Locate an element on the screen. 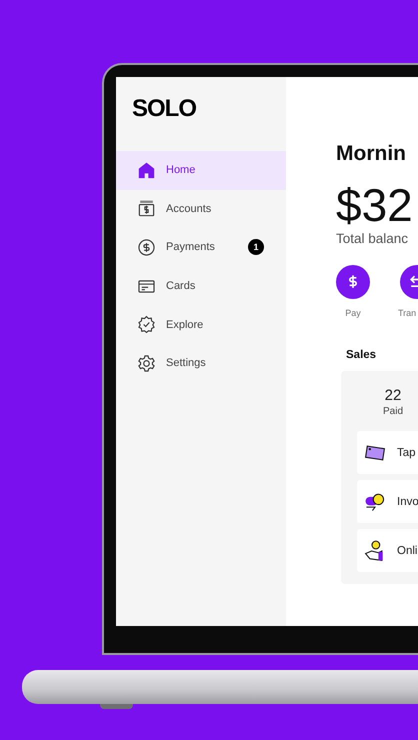  nav-item: Settings is located at coordinates (201, 363).